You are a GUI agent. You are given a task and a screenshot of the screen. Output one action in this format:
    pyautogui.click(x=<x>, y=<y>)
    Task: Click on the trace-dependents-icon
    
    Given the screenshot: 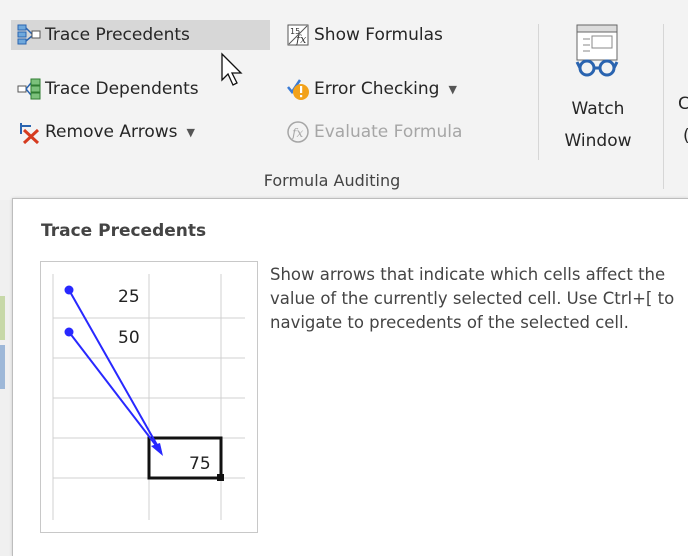 What is the action you would take?
    pyautogui.click(x=29, y=89)
    